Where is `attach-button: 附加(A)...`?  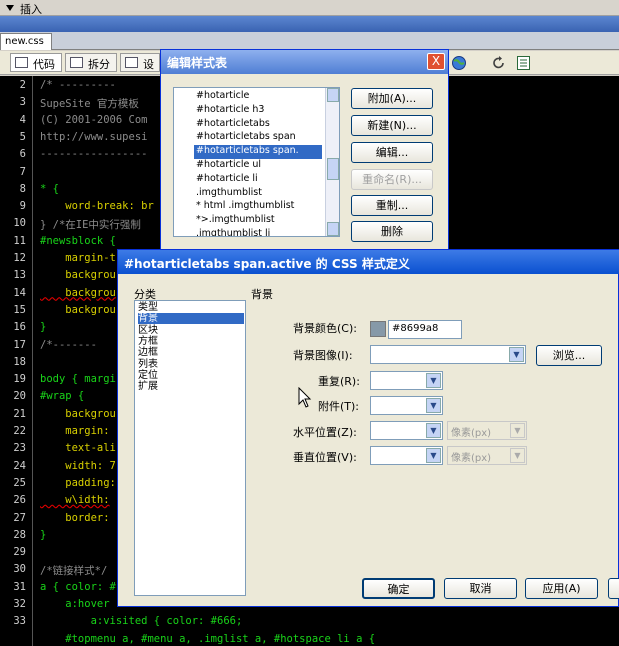
attach-button: 附加(A)... is located at coordinates (392, 98).